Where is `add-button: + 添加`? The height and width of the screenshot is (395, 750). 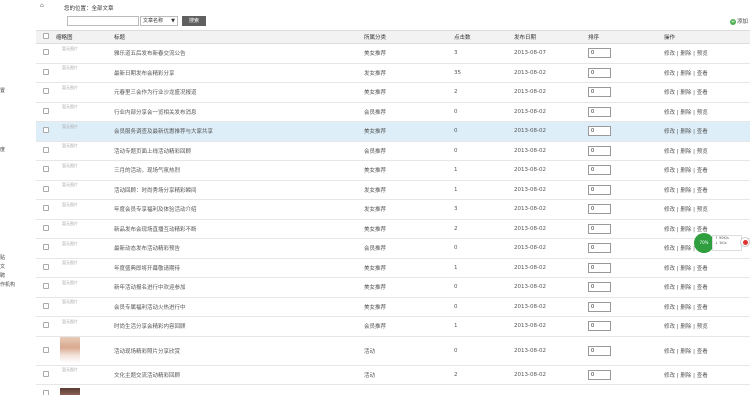 add-button: + 添加 is located at coordinates (738, 21).